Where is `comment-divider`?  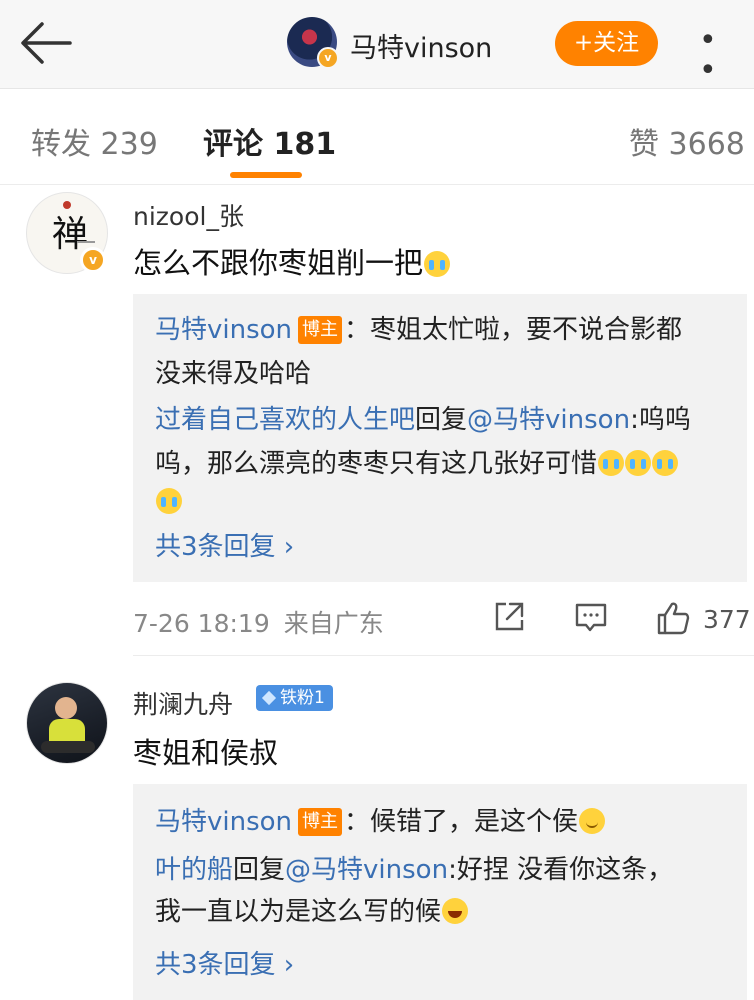
comment-divider is located at coordinates (443, 655).